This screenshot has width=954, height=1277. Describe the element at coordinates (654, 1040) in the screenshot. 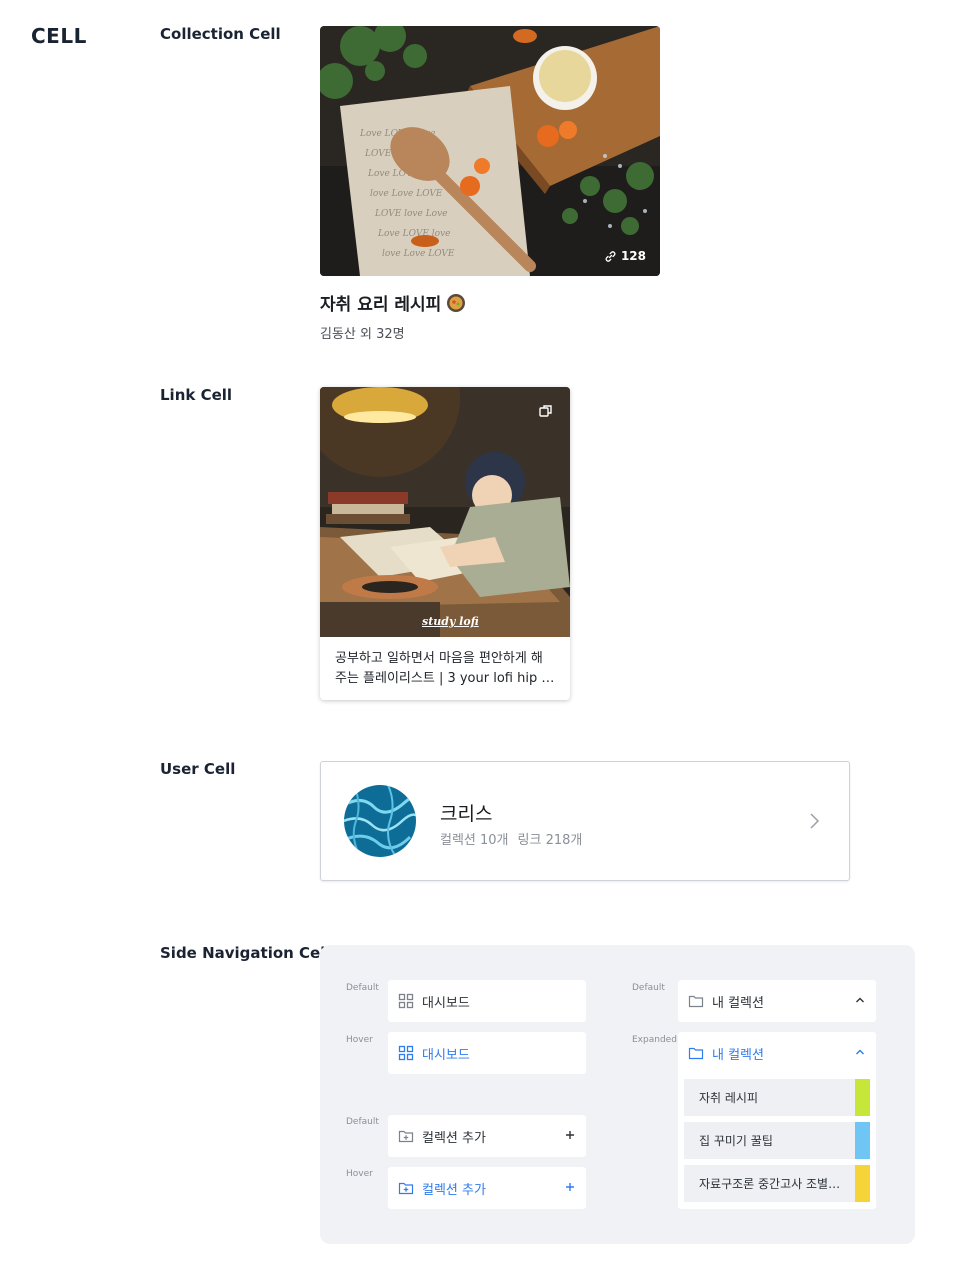

I see `state-label-expanded: Expanded` at that location.